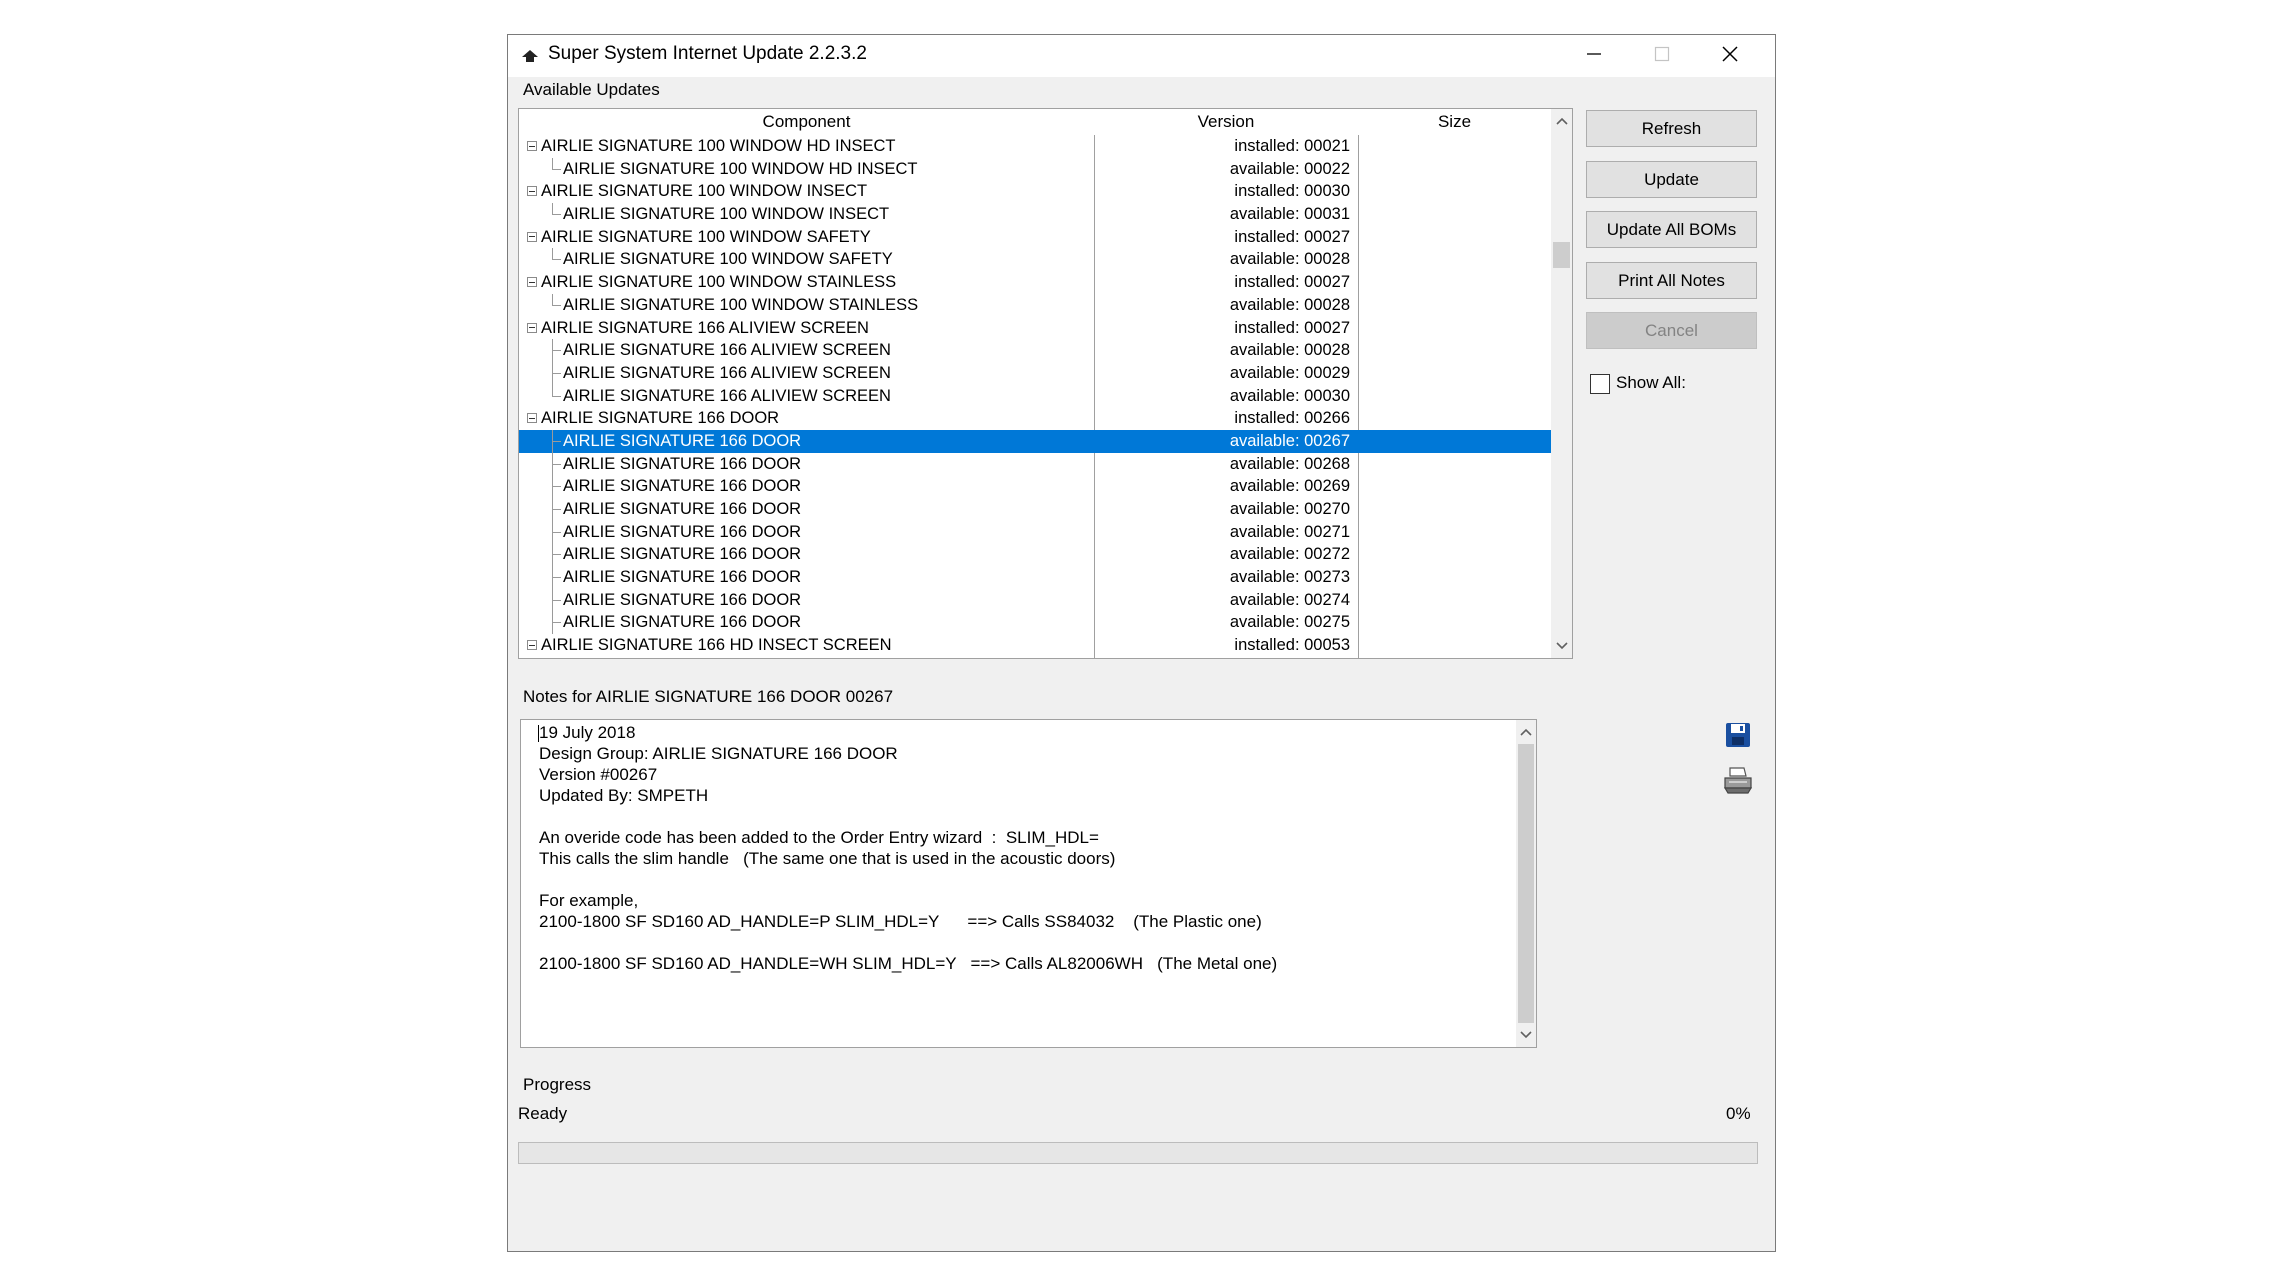 The width and height of the screenshot is (2276, 1280). What do you see at coordinates (1289, 554) in the screenshot?
I see `version-value: available: 00272` at bounding box center [1289, 554].